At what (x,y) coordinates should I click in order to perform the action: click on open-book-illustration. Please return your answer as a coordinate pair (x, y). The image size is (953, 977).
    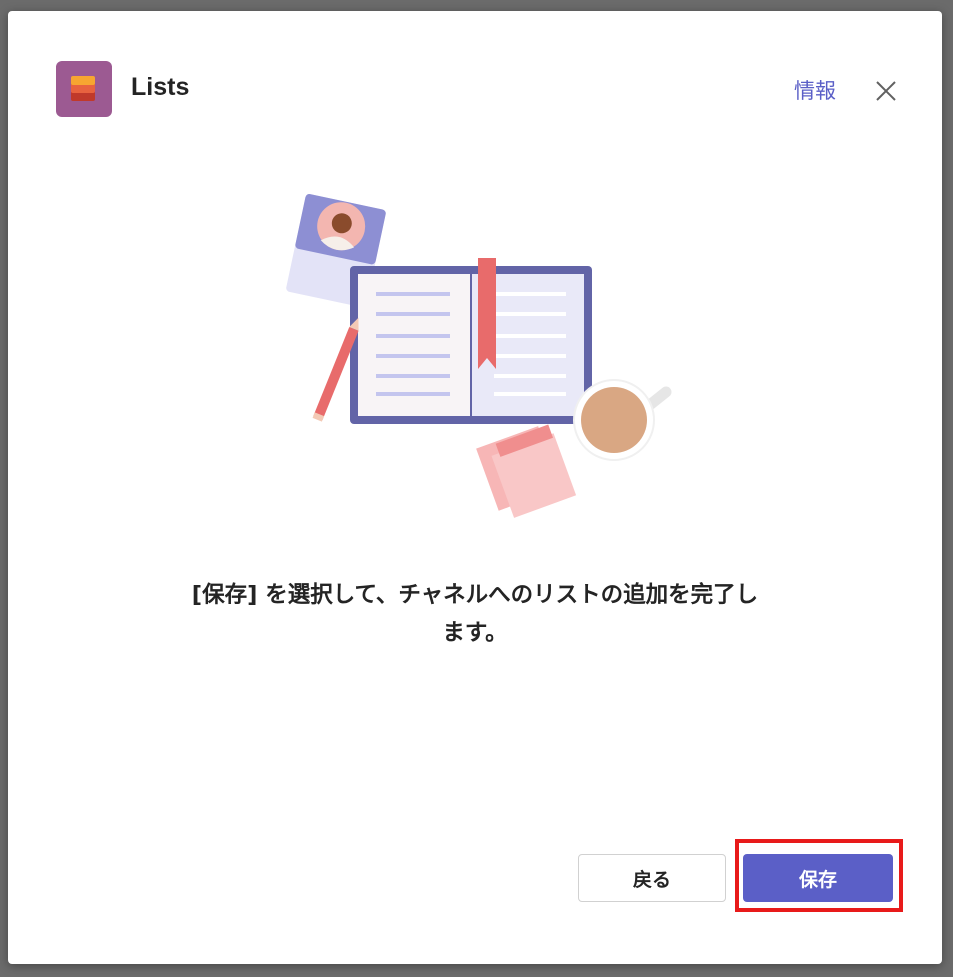
    Looking at the image, I should click on (479, 355).